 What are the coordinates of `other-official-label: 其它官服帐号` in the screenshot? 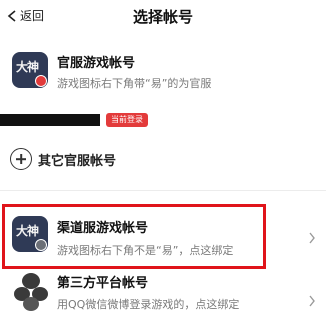 It's located at (77, 161).